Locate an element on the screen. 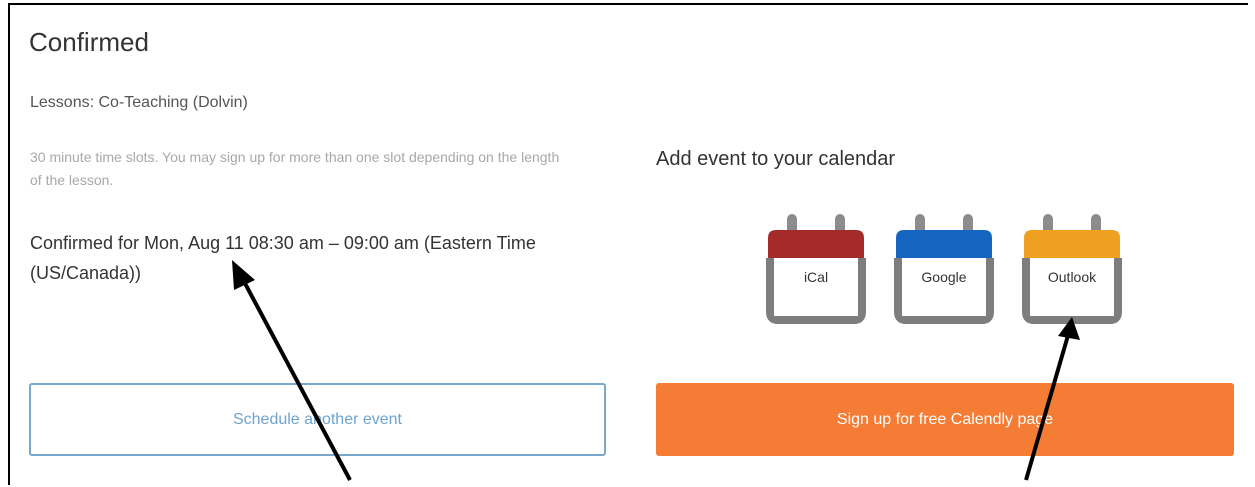  ical-label: iCal is located at coordinates (816, 277).